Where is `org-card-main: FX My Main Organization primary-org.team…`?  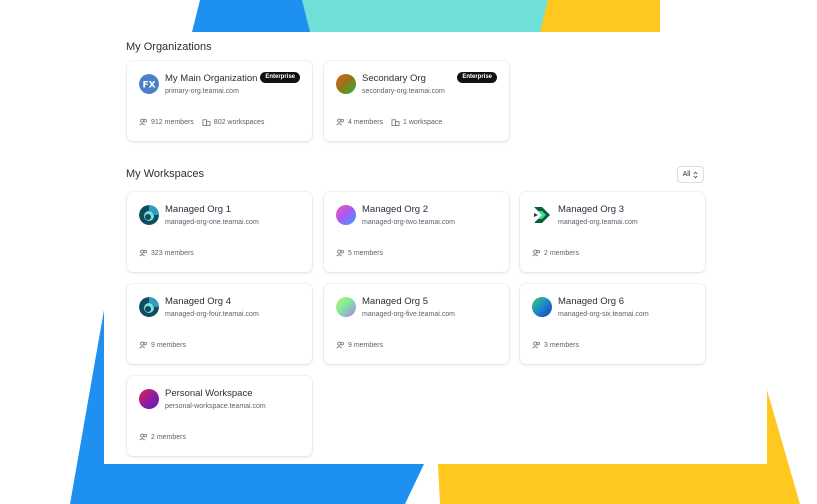
org-card-main: FX My Main Organization primary-org.team… is located at coordinates (219, 101).